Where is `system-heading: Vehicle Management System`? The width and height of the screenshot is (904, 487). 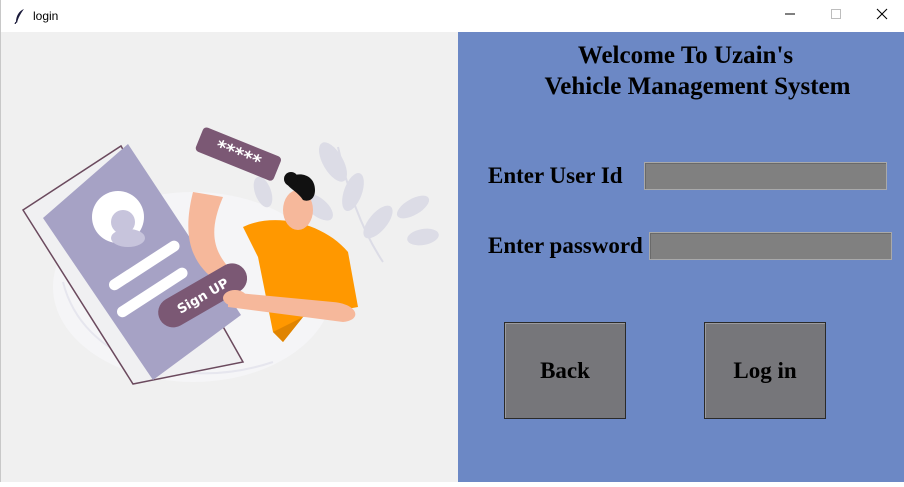 system-heading: Vehicle Management System is located at coordinates (697, 86).